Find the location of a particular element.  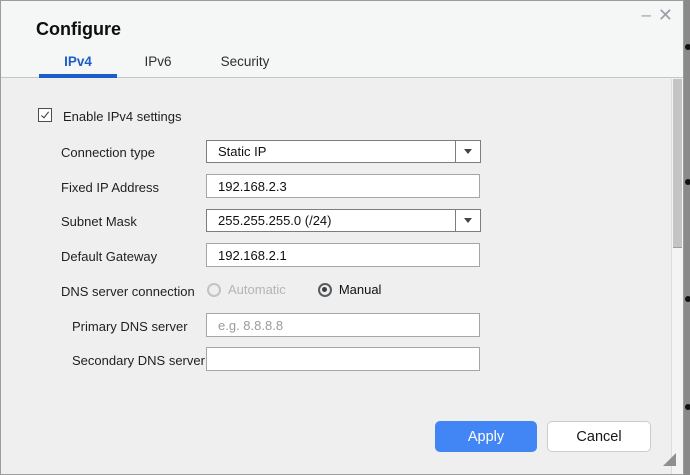

subnet-mask-value: 255.255.255.0 (/24) is located at coordinates (275, 220).